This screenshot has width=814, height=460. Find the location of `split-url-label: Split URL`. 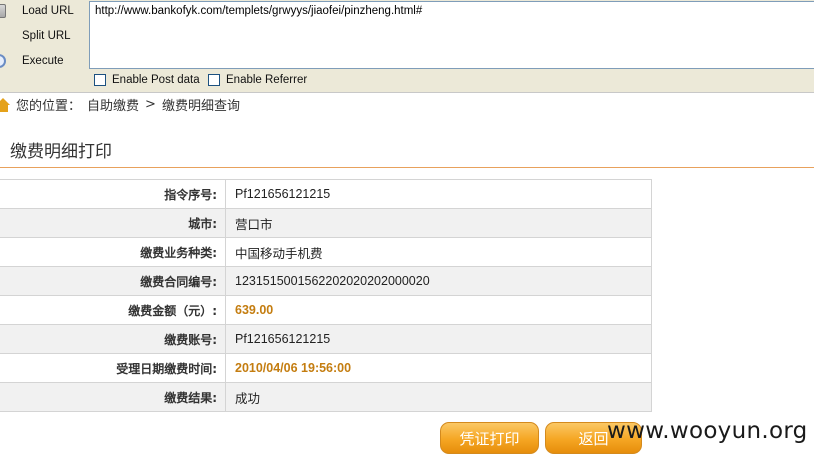

split-url-label: Split URL is located at coordinates (46, 36).